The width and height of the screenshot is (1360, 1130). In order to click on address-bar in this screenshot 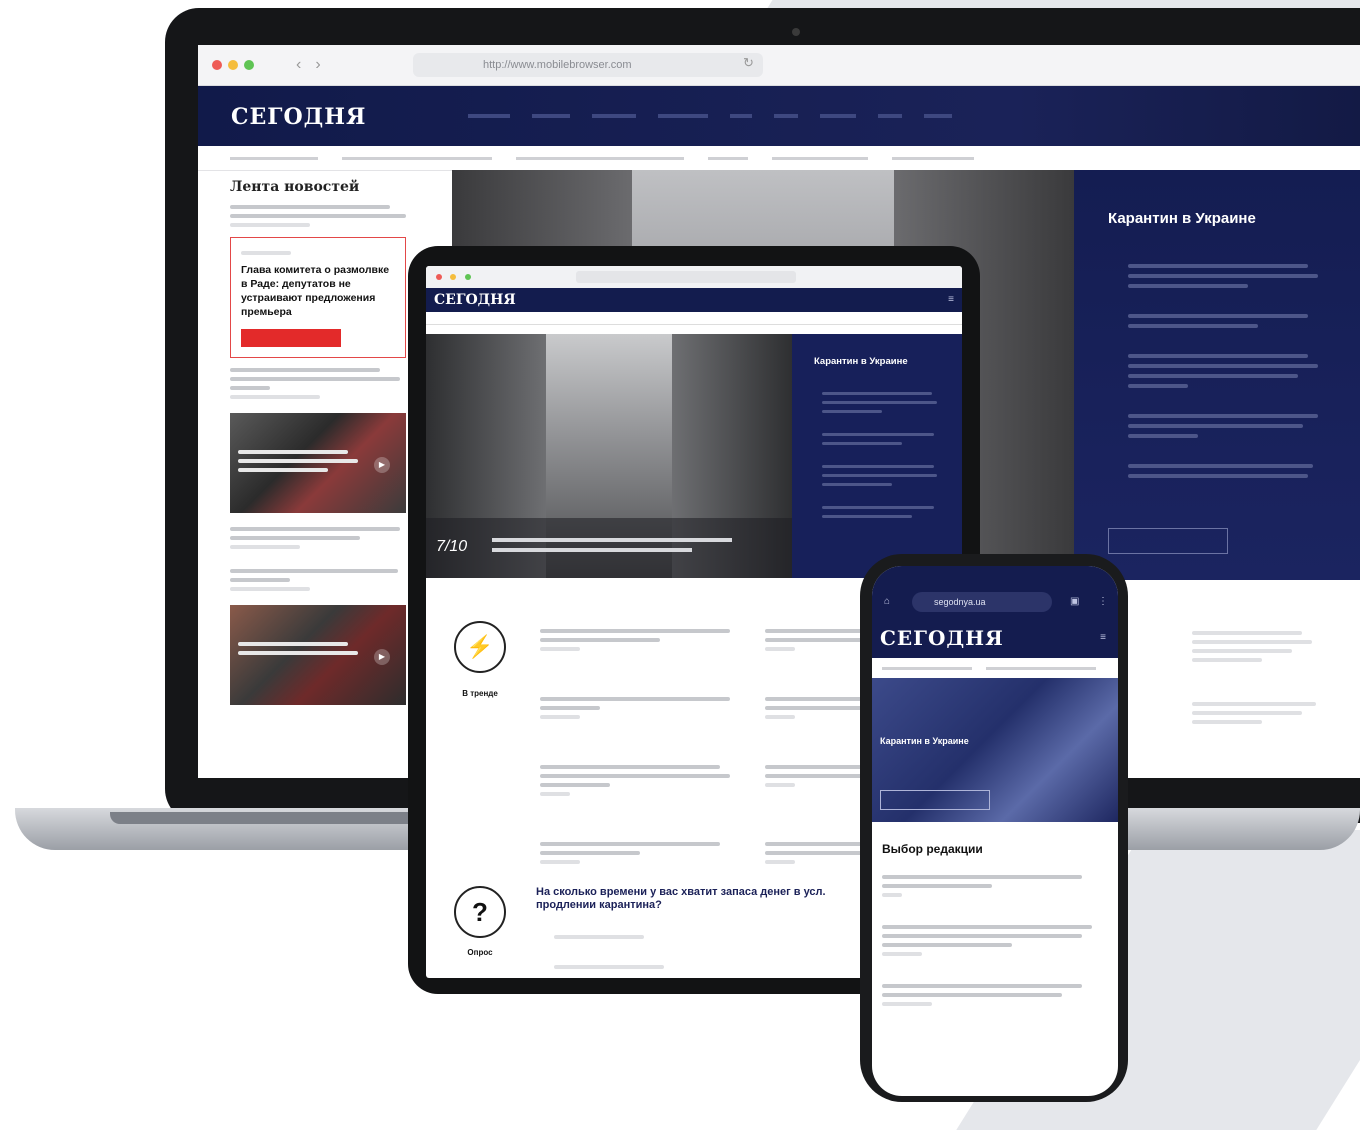, I will do `click(686, 277)`.